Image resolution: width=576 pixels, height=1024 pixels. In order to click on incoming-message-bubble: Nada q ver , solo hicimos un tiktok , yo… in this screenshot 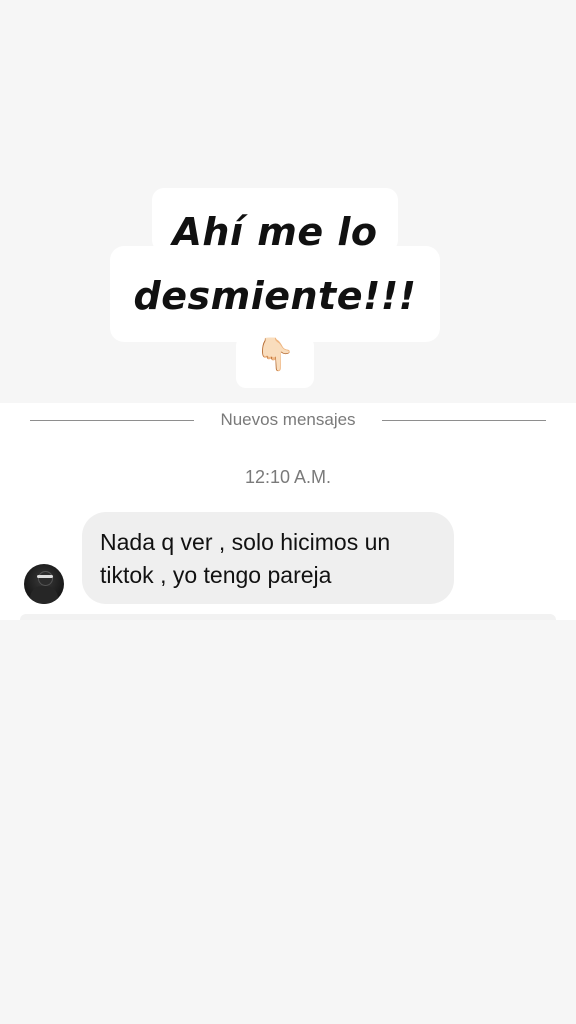, I will do `click(268, 558)`.